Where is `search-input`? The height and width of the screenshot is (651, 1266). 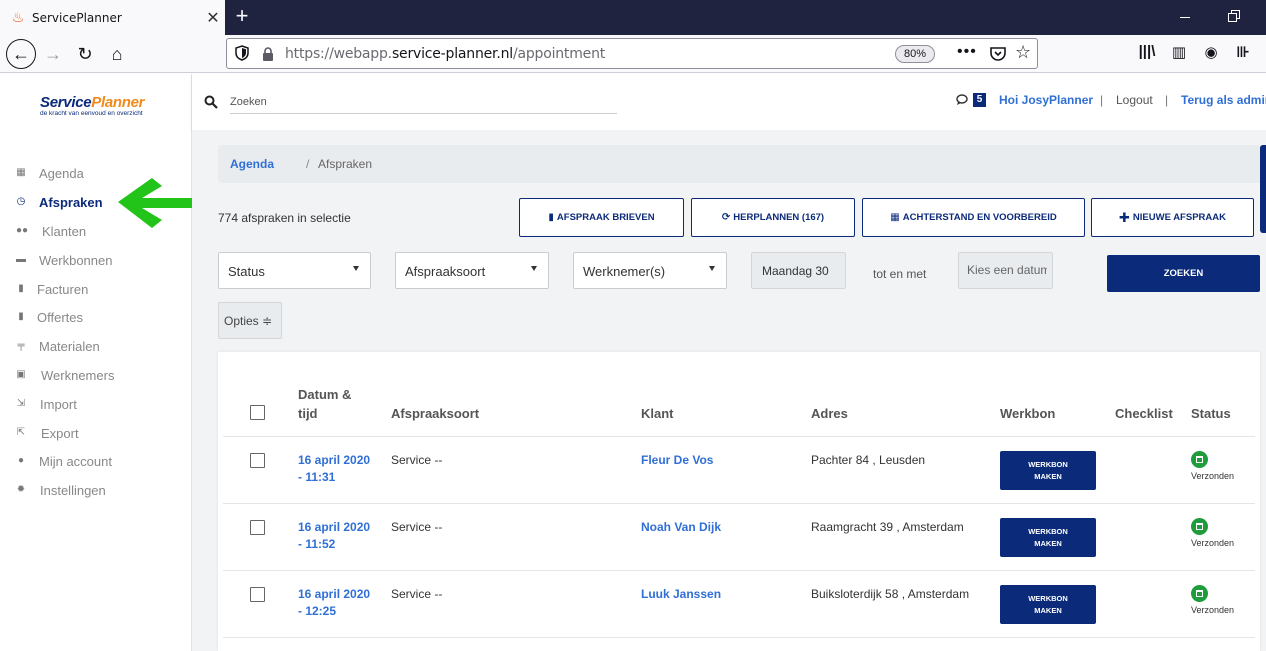 search-input is located at coordinates (423, 102).